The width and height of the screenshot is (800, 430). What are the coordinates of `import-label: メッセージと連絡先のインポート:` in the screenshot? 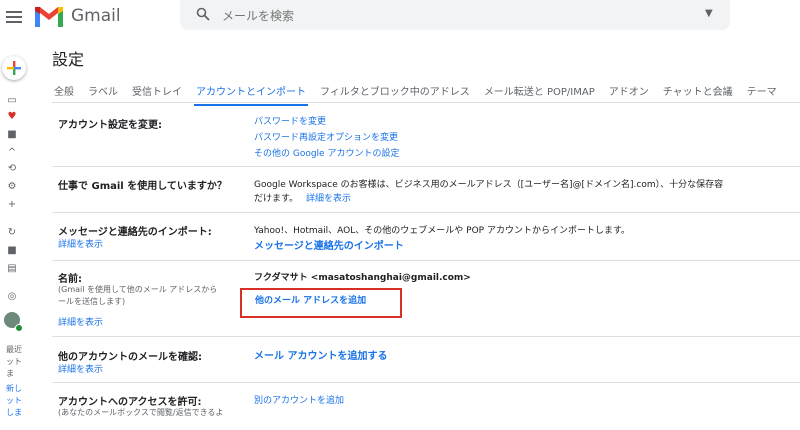 It's located at (135, 232).